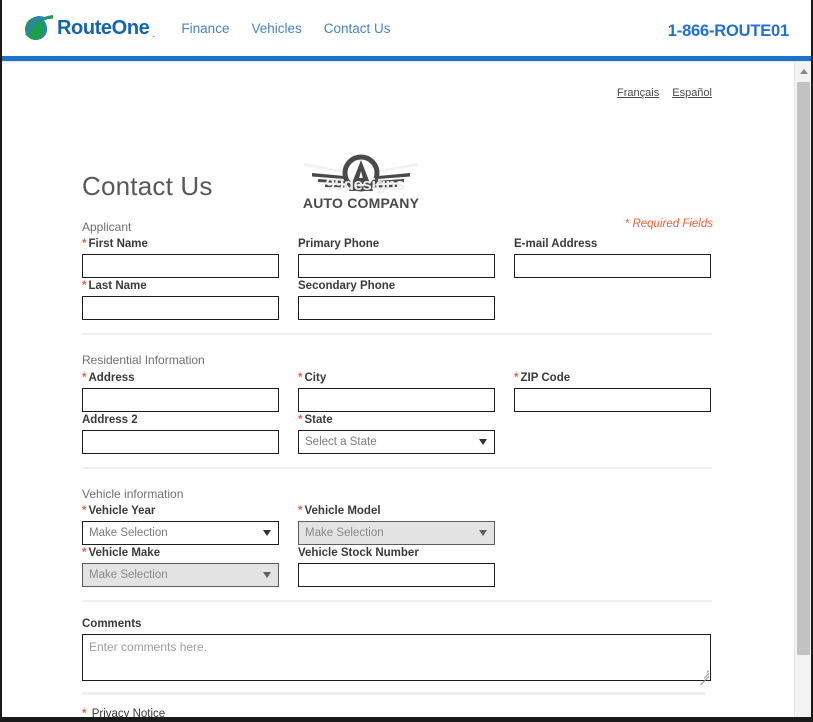  Describe the element at coordinates (180, 442) in the screenshot. I see `address-2-input` at that location.